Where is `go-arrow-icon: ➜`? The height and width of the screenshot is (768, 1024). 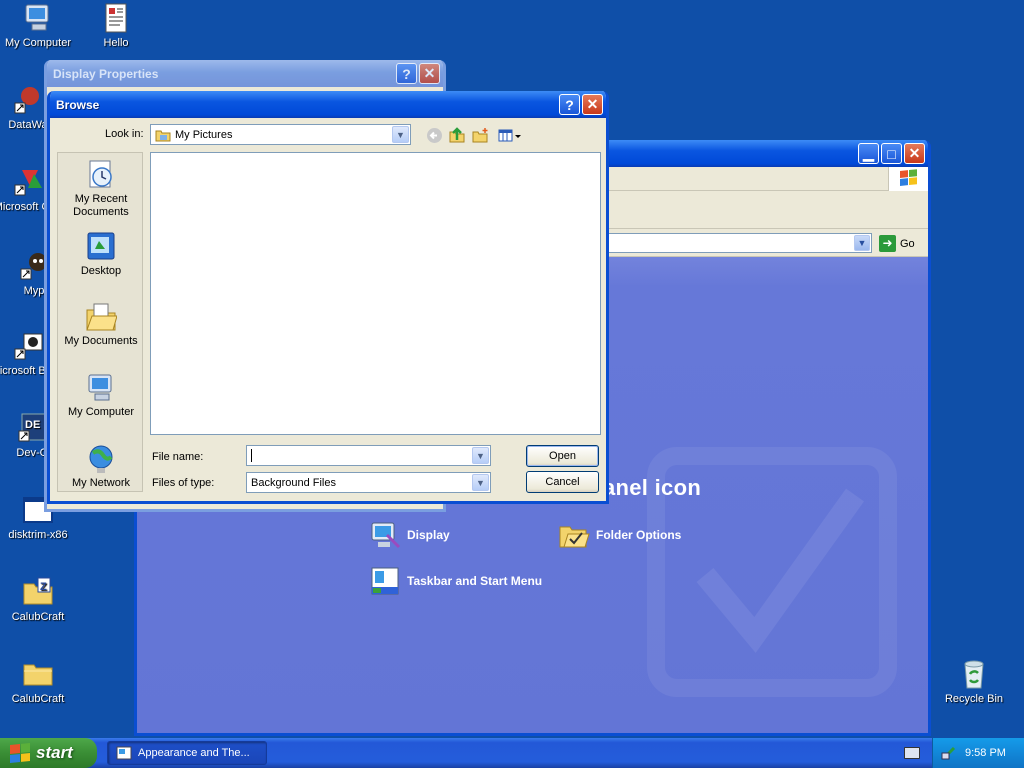
go-arrow-icon: ➜ is located at coordinates (887, 243).